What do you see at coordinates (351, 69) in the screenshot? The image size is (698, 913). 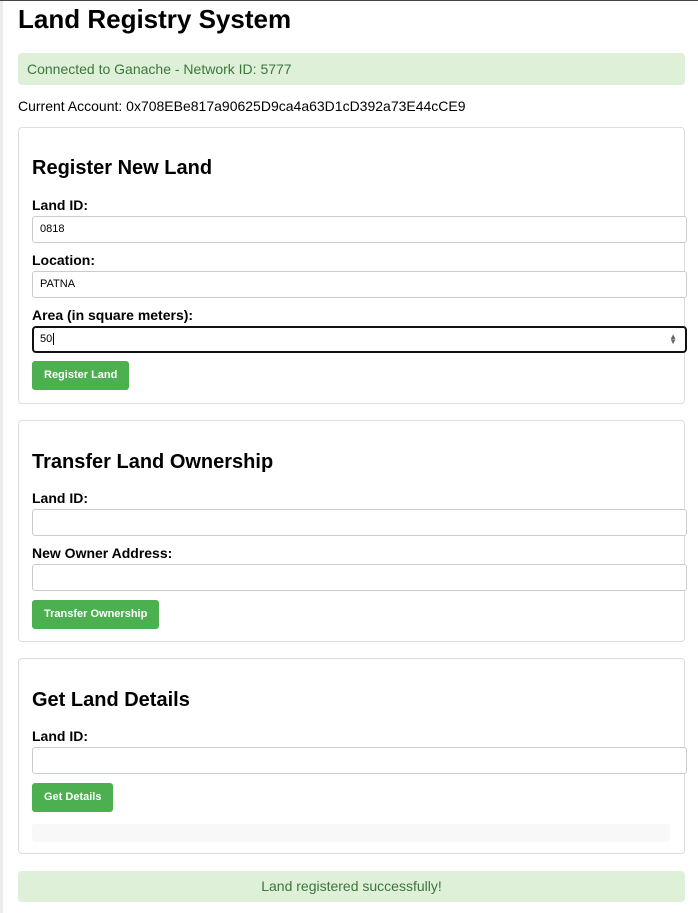 I see `connection-status: Connected to Ganache - Network ID: 5777` at bounding box center [351, 69].